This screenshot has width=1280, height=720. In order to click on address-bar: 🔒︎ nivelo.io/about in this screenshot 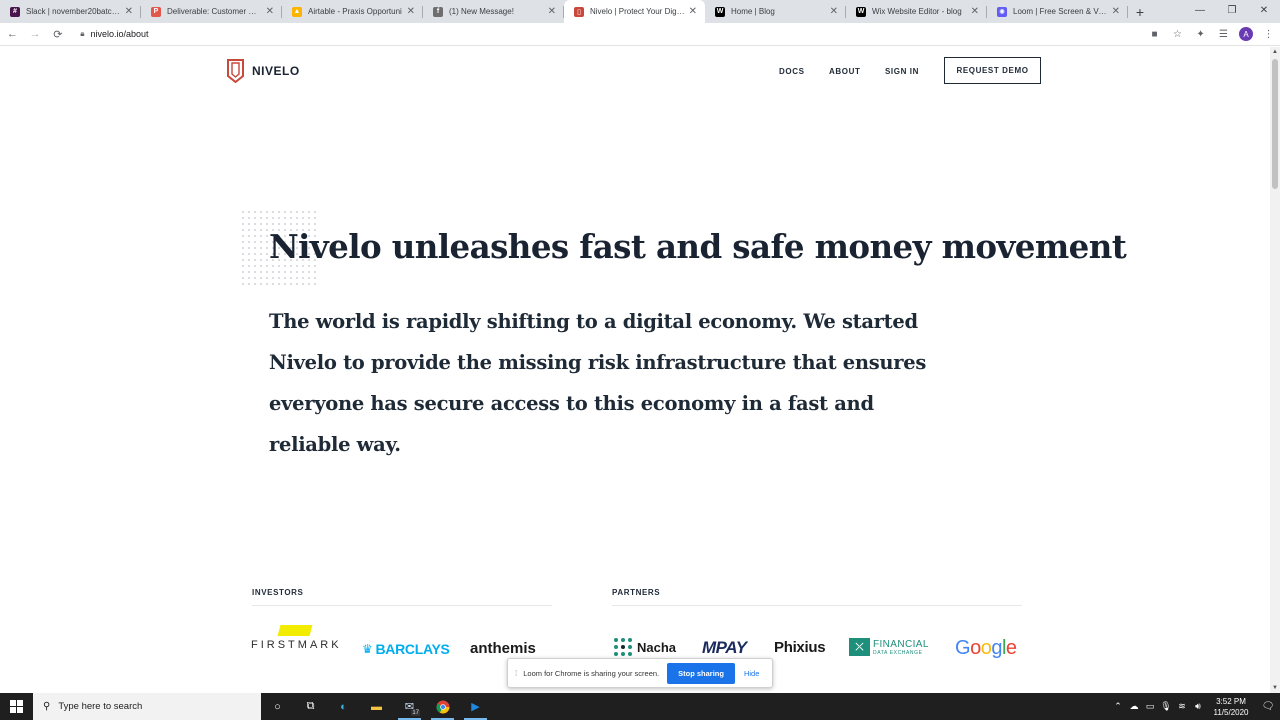, I will do `click(604, 34)`.